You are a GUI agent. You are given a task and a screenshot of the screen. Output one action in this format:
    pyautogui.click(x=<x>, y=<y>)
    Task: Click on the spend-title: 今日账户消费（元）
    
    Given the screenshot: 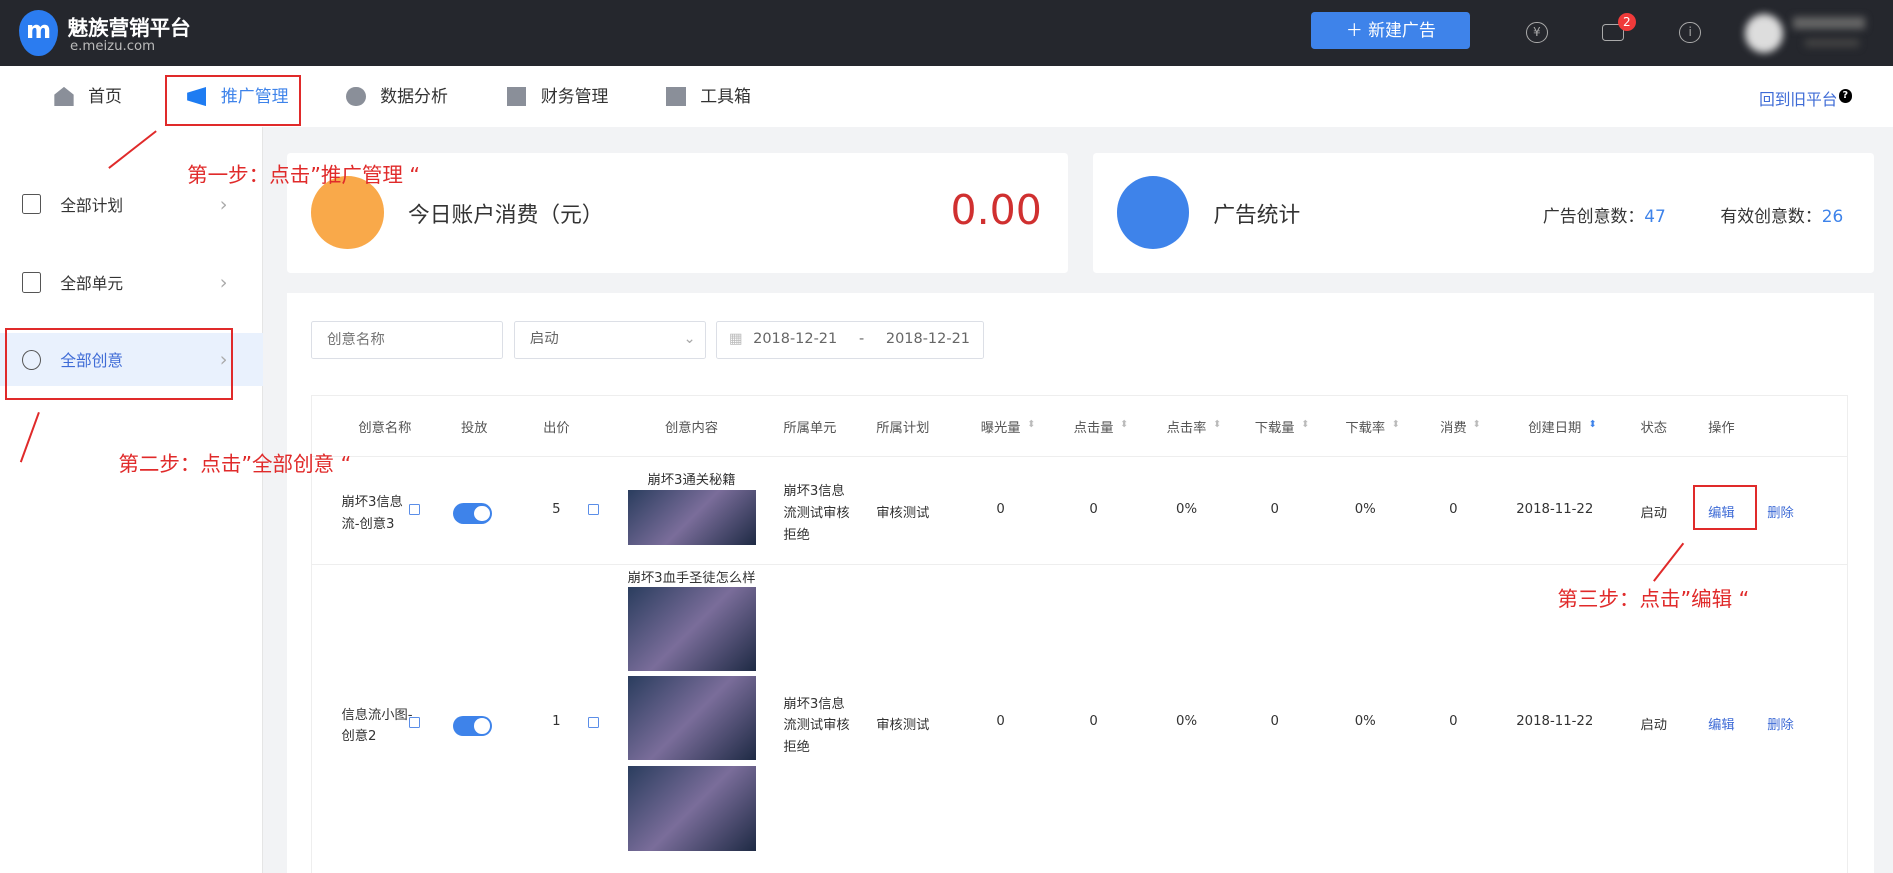 What is the action you would take?
    pyautogui.click(x=506, y=215)
    